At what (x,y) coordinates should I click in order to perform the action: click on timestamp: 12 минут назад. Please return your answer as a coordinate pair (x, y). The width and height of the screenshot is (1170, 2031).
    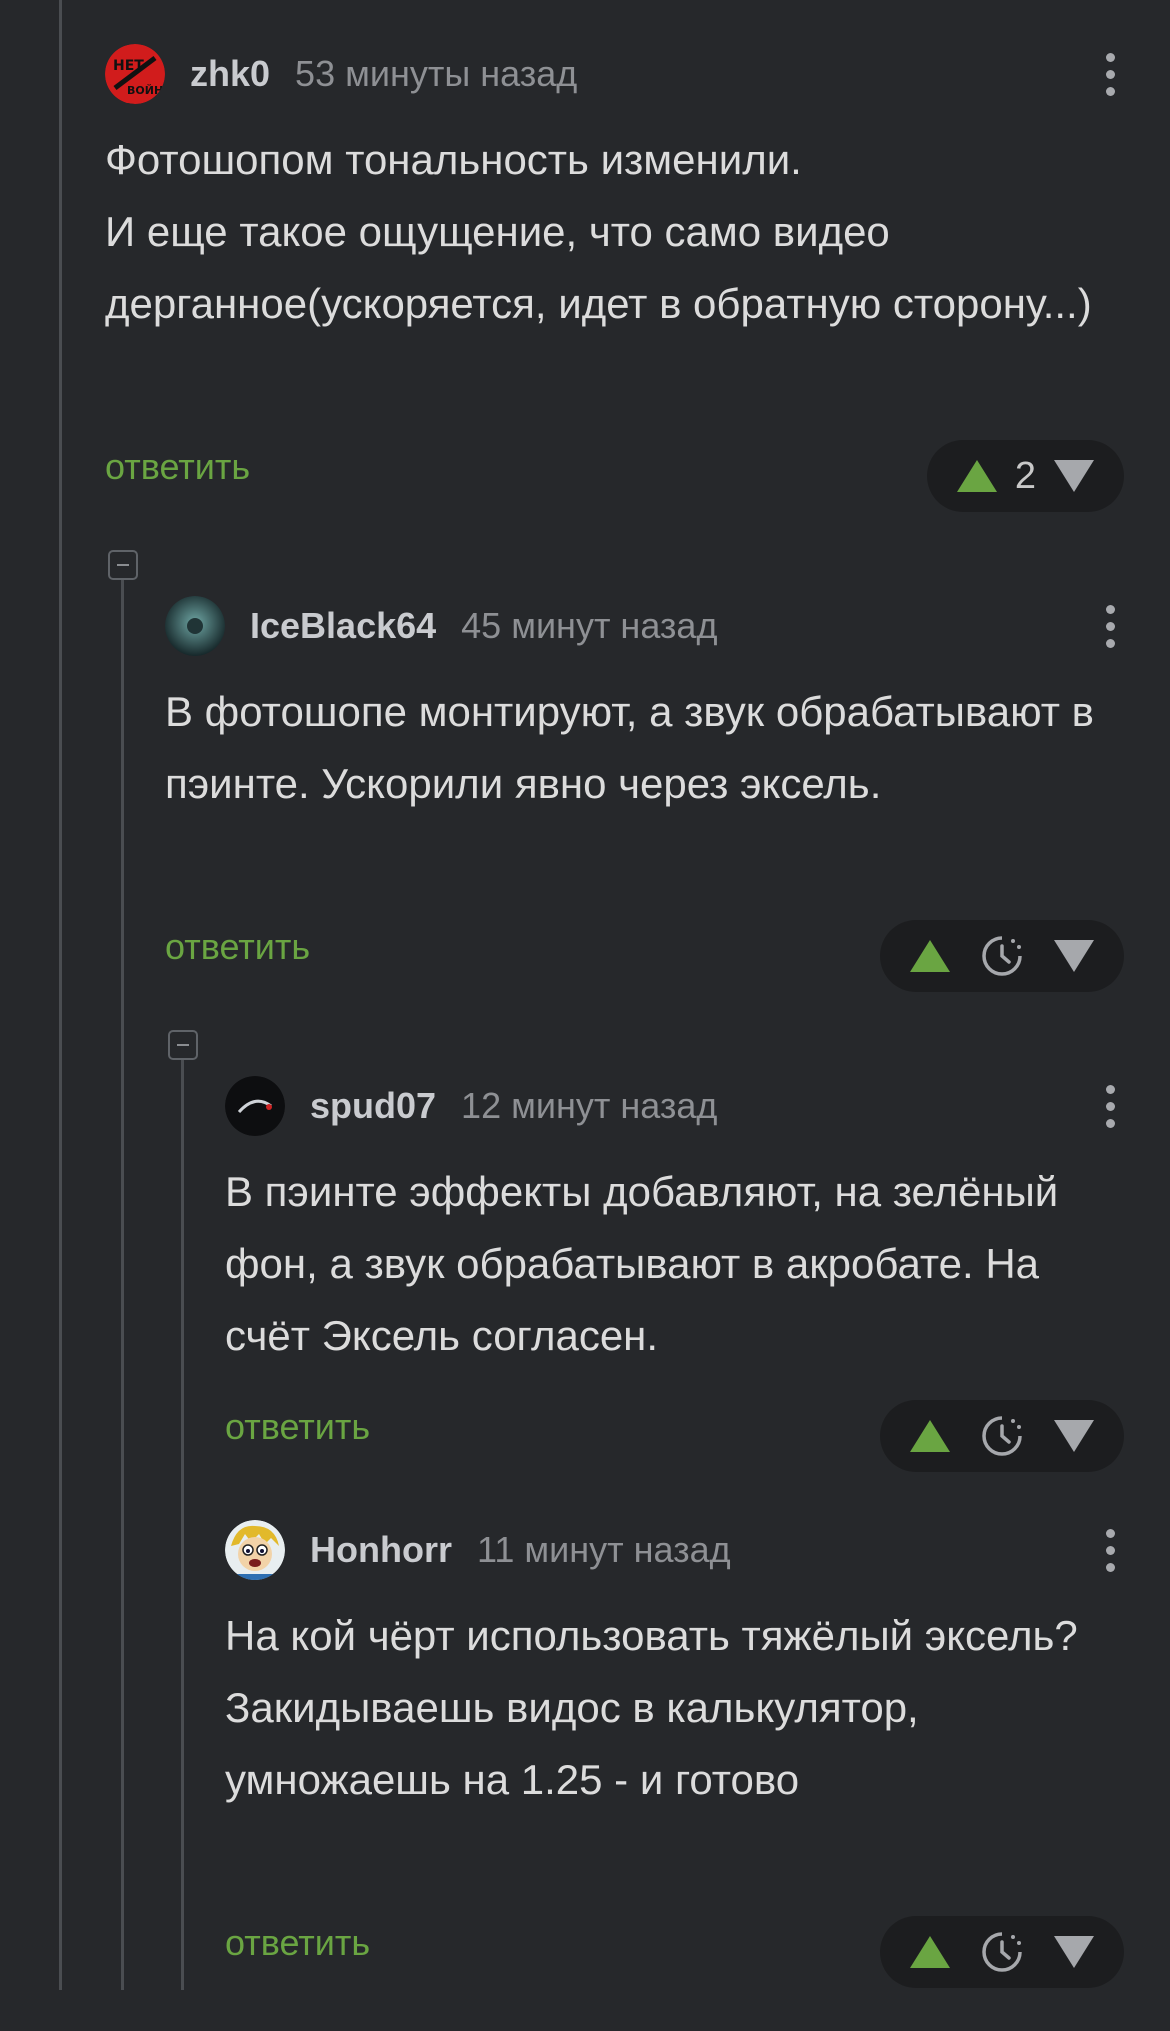
    Looking at the image, I should click on (589, 1105).